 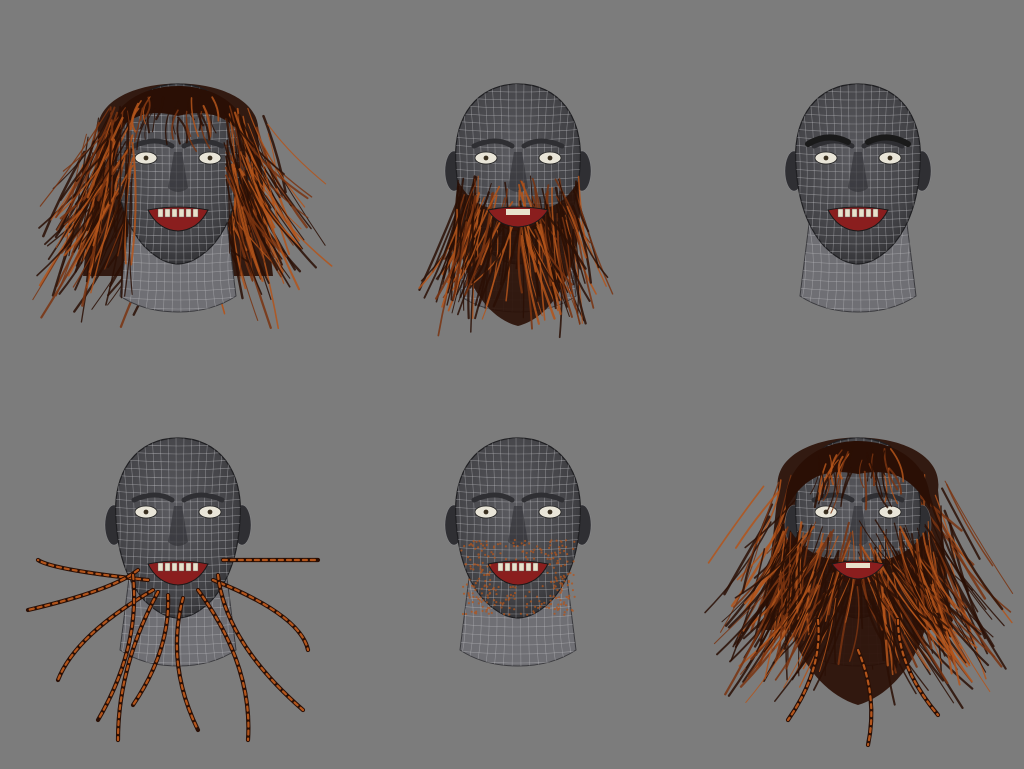 What do you see at coordinates (859, 592) in the screenshot?
I see `hair-and-beard-head` at bounding box center [859, 592].